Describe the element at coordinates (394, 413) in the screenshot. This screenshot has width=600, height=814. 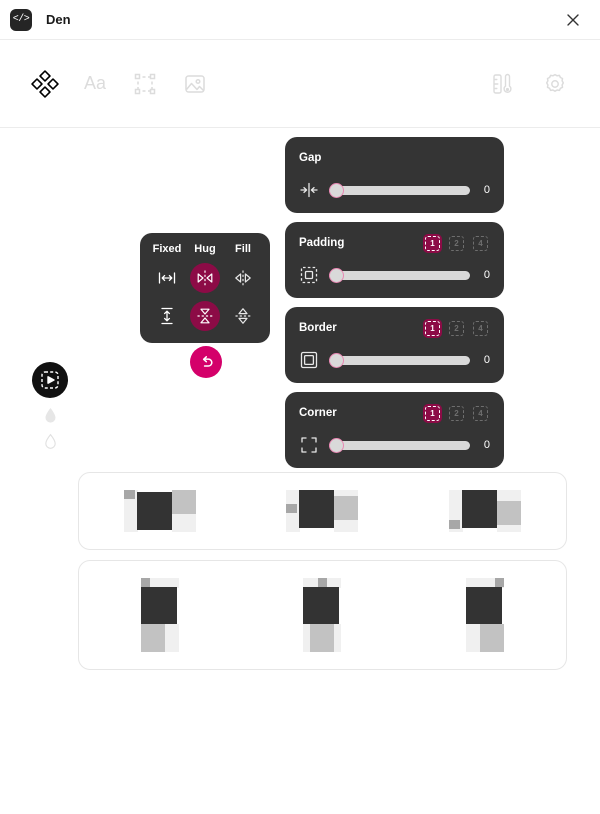
I see `panel-header: Corner 1 2 4` at that location.